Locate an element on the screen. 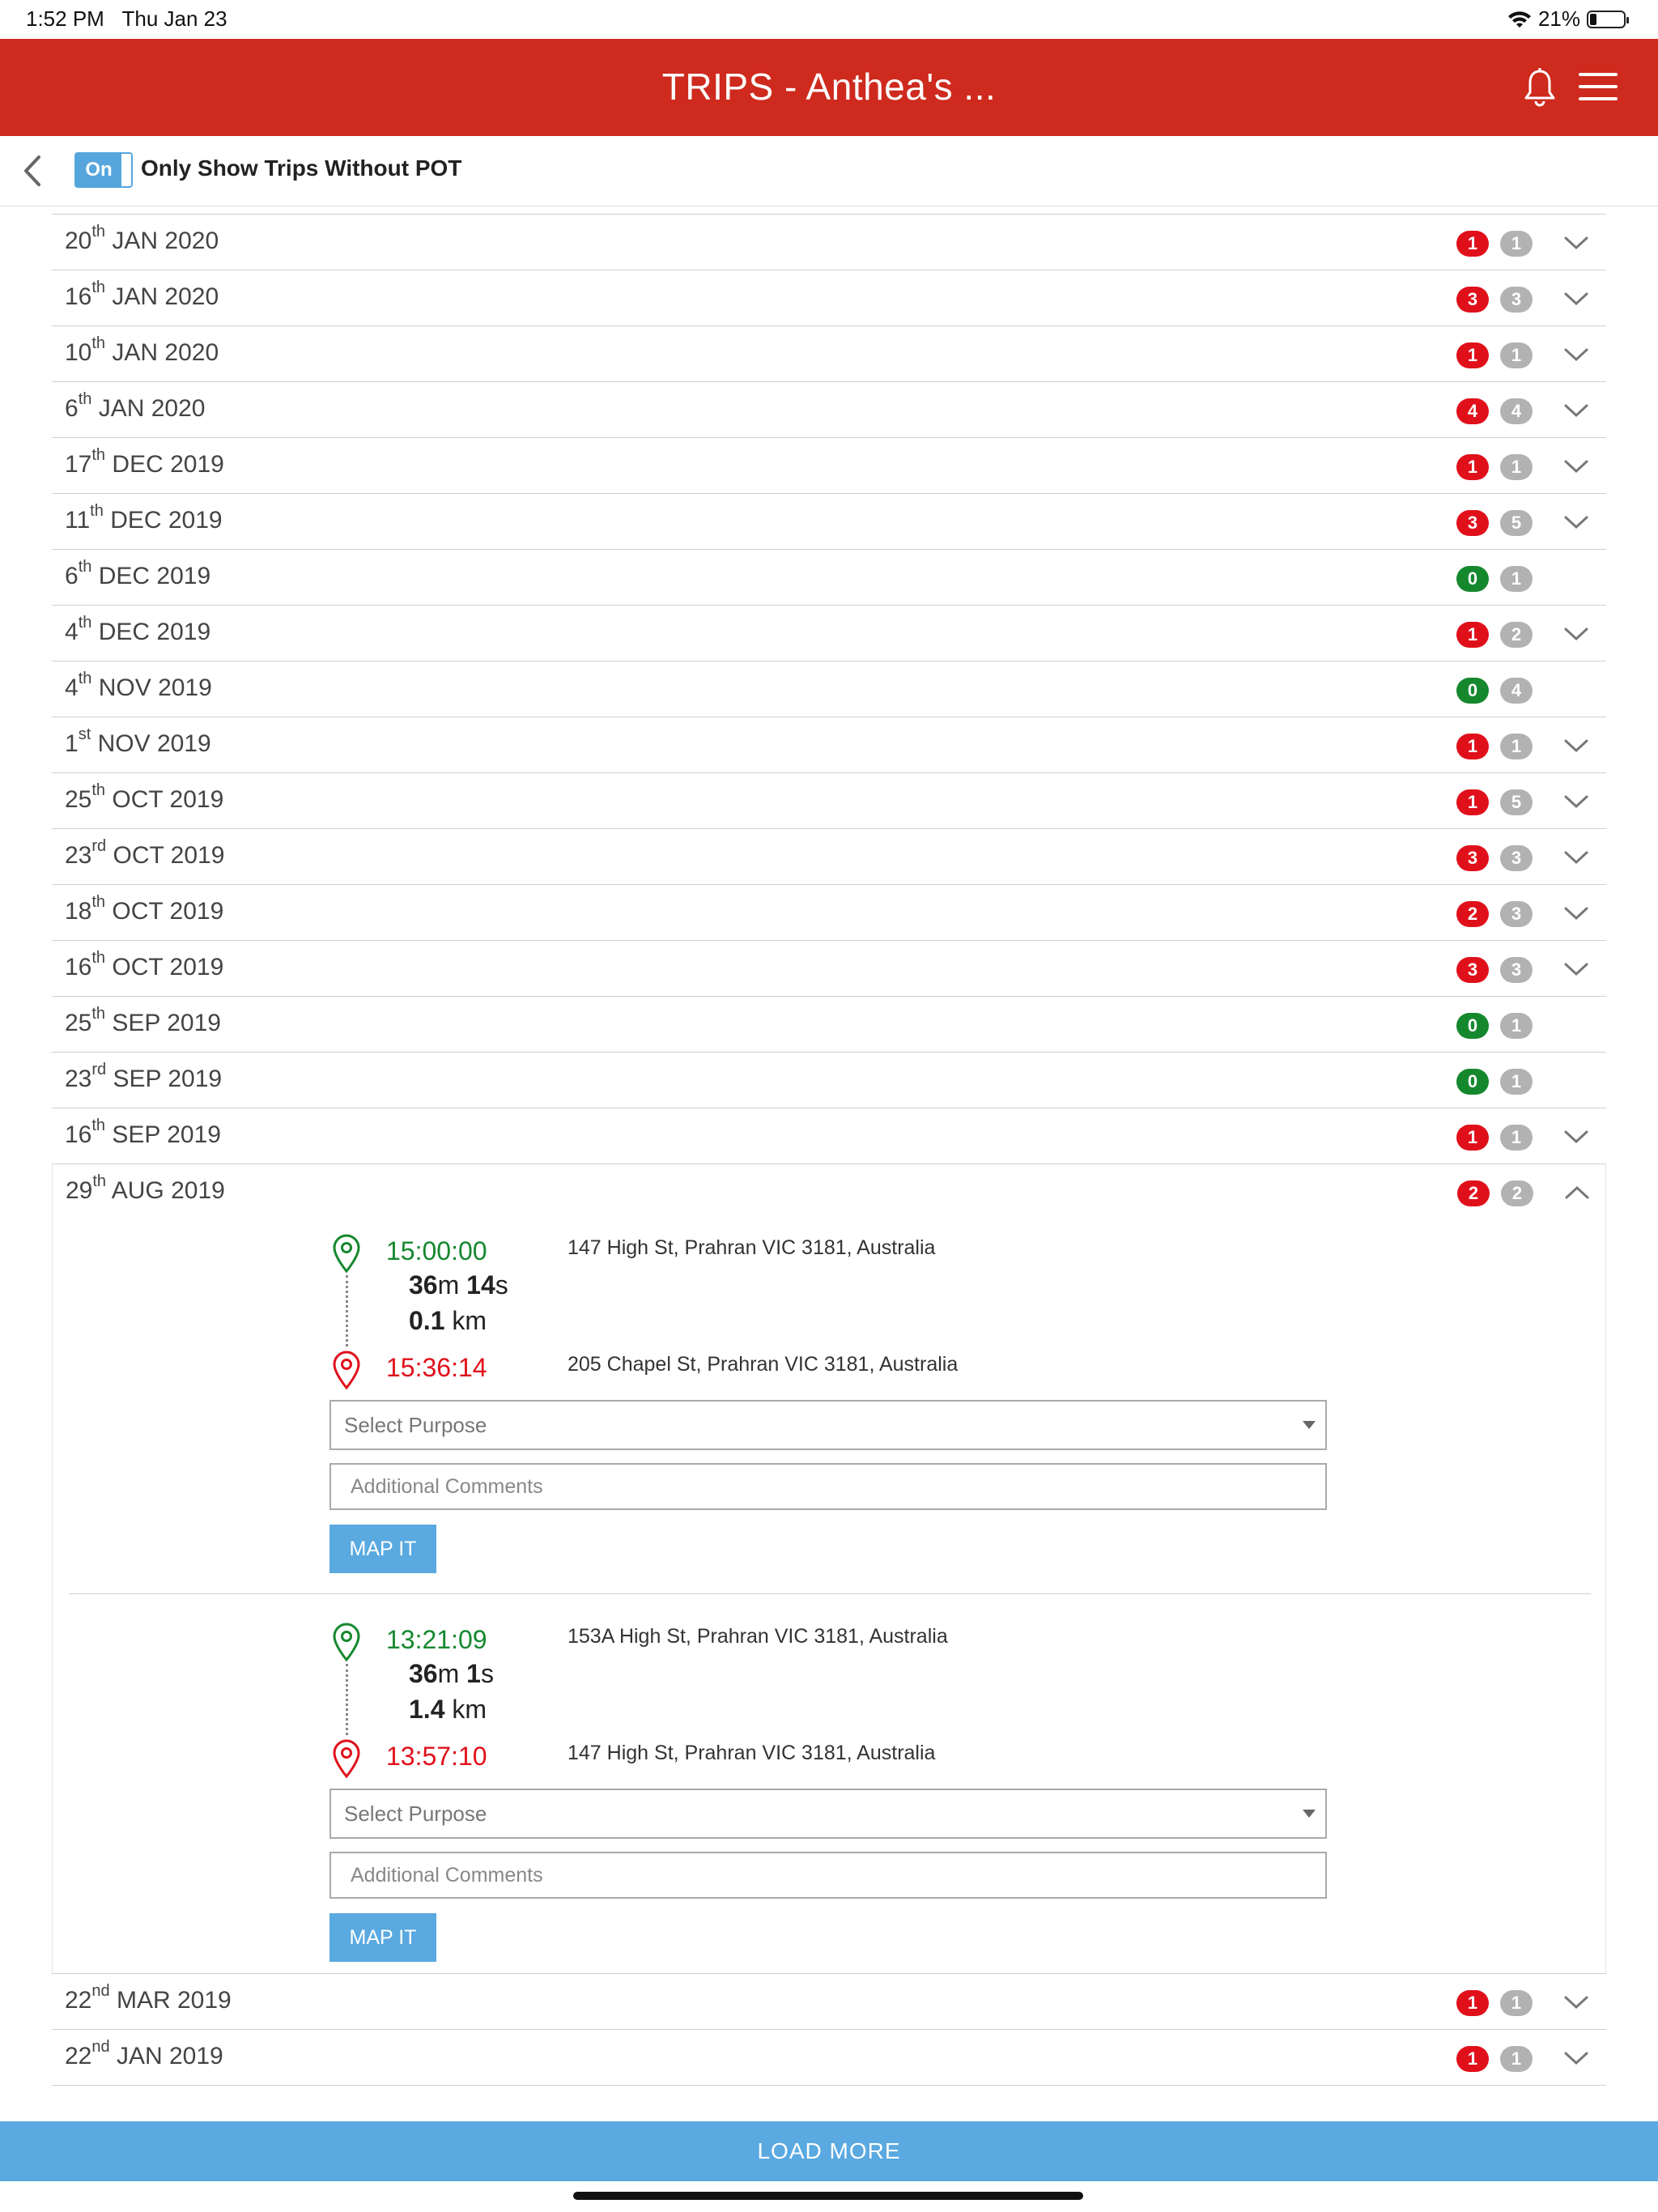  duration-seconds: 14 is located at coordinates (480, 1285).